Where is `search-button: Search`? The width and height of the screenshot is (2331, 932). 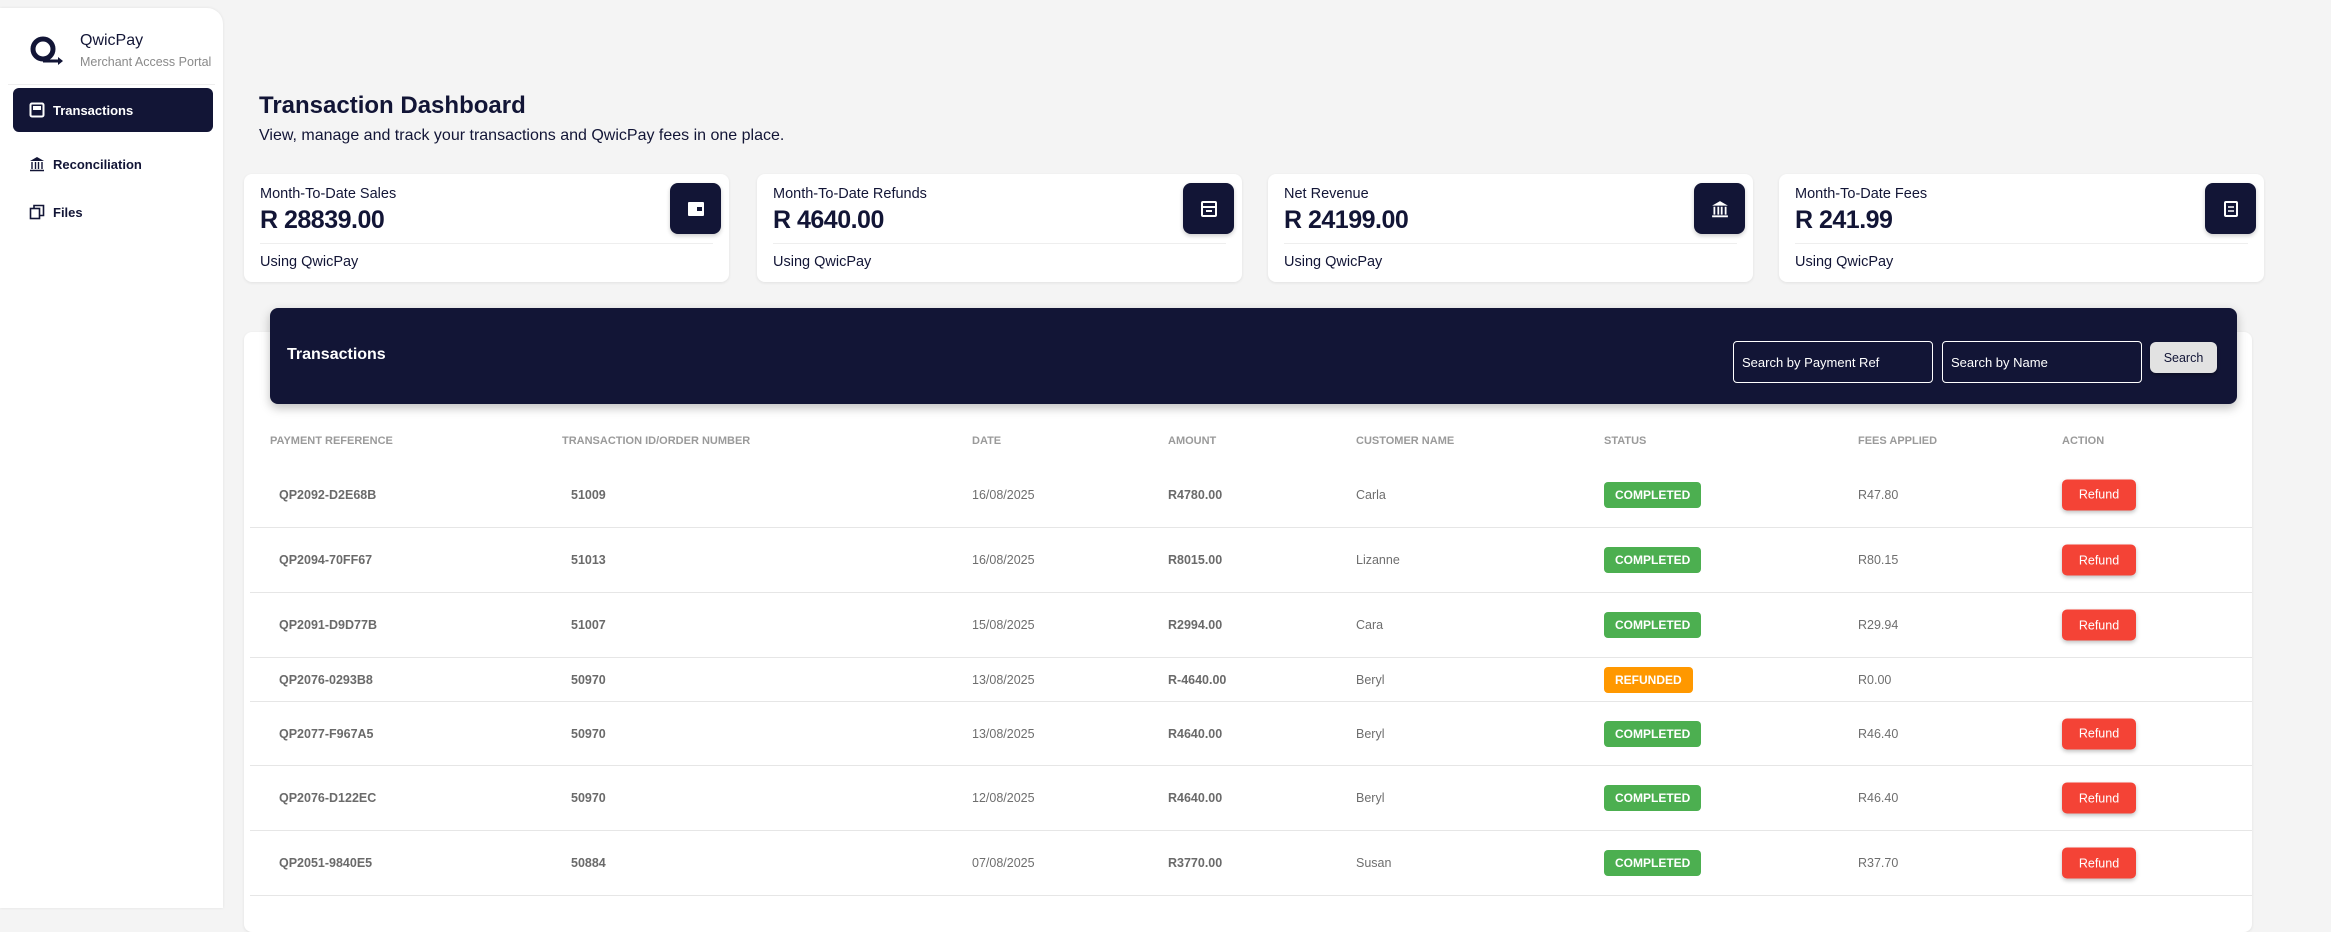 search-button: Search is located at coordinates (2183, 357).